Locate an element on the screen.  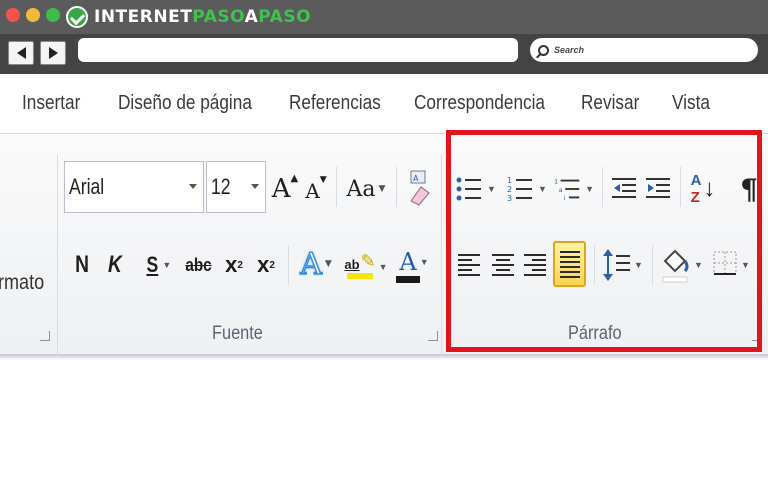
forward-button is located at coordinates (53, 53).